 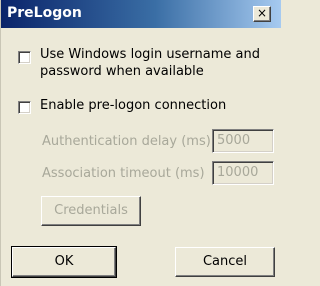 I want to click on auth-delay-input: 5000, so click(x=243, y=141).